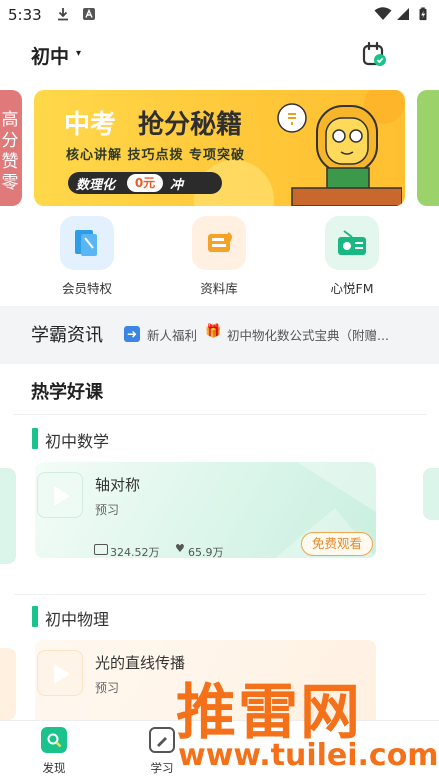 The height and width of the screenshot is (781, 439). What do you see at coordinates (177, 185) in the screenshot?
I see `banner-pill-text: 冲` at bounding box center [177, 185].